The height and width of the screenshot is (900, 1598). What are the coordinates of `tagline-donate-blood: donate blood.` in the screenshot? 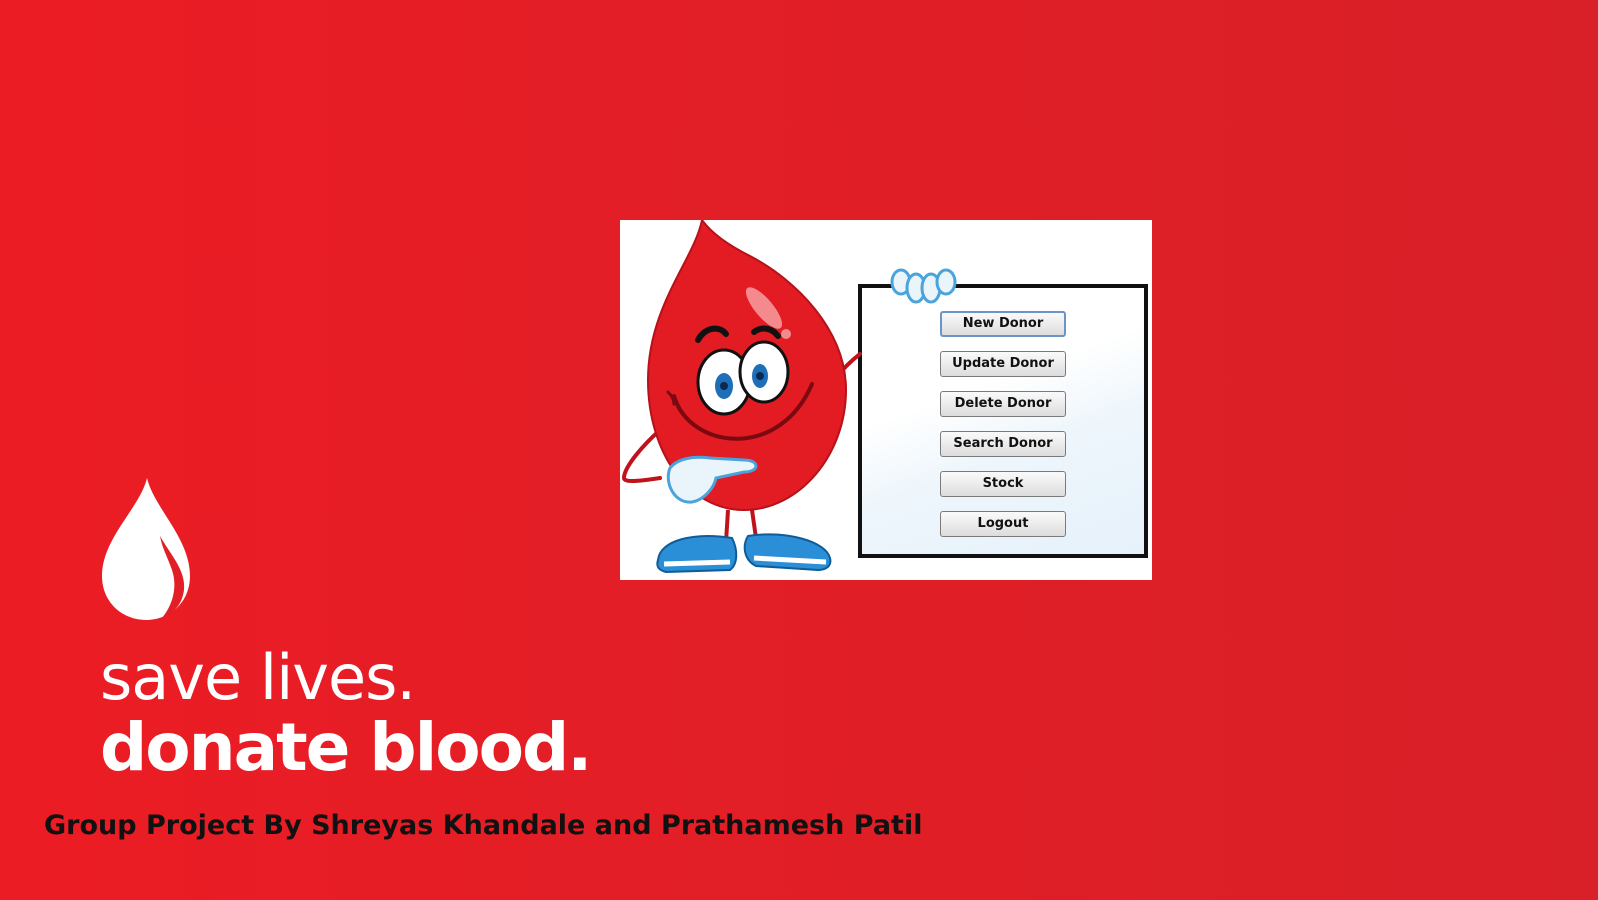 It's located at (346, 747).